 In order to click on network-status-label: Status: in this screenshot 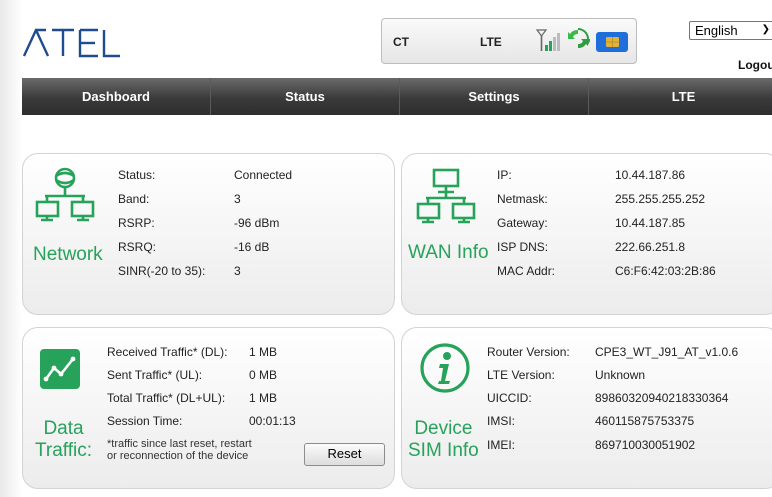, I will do `click(137, 175)`.